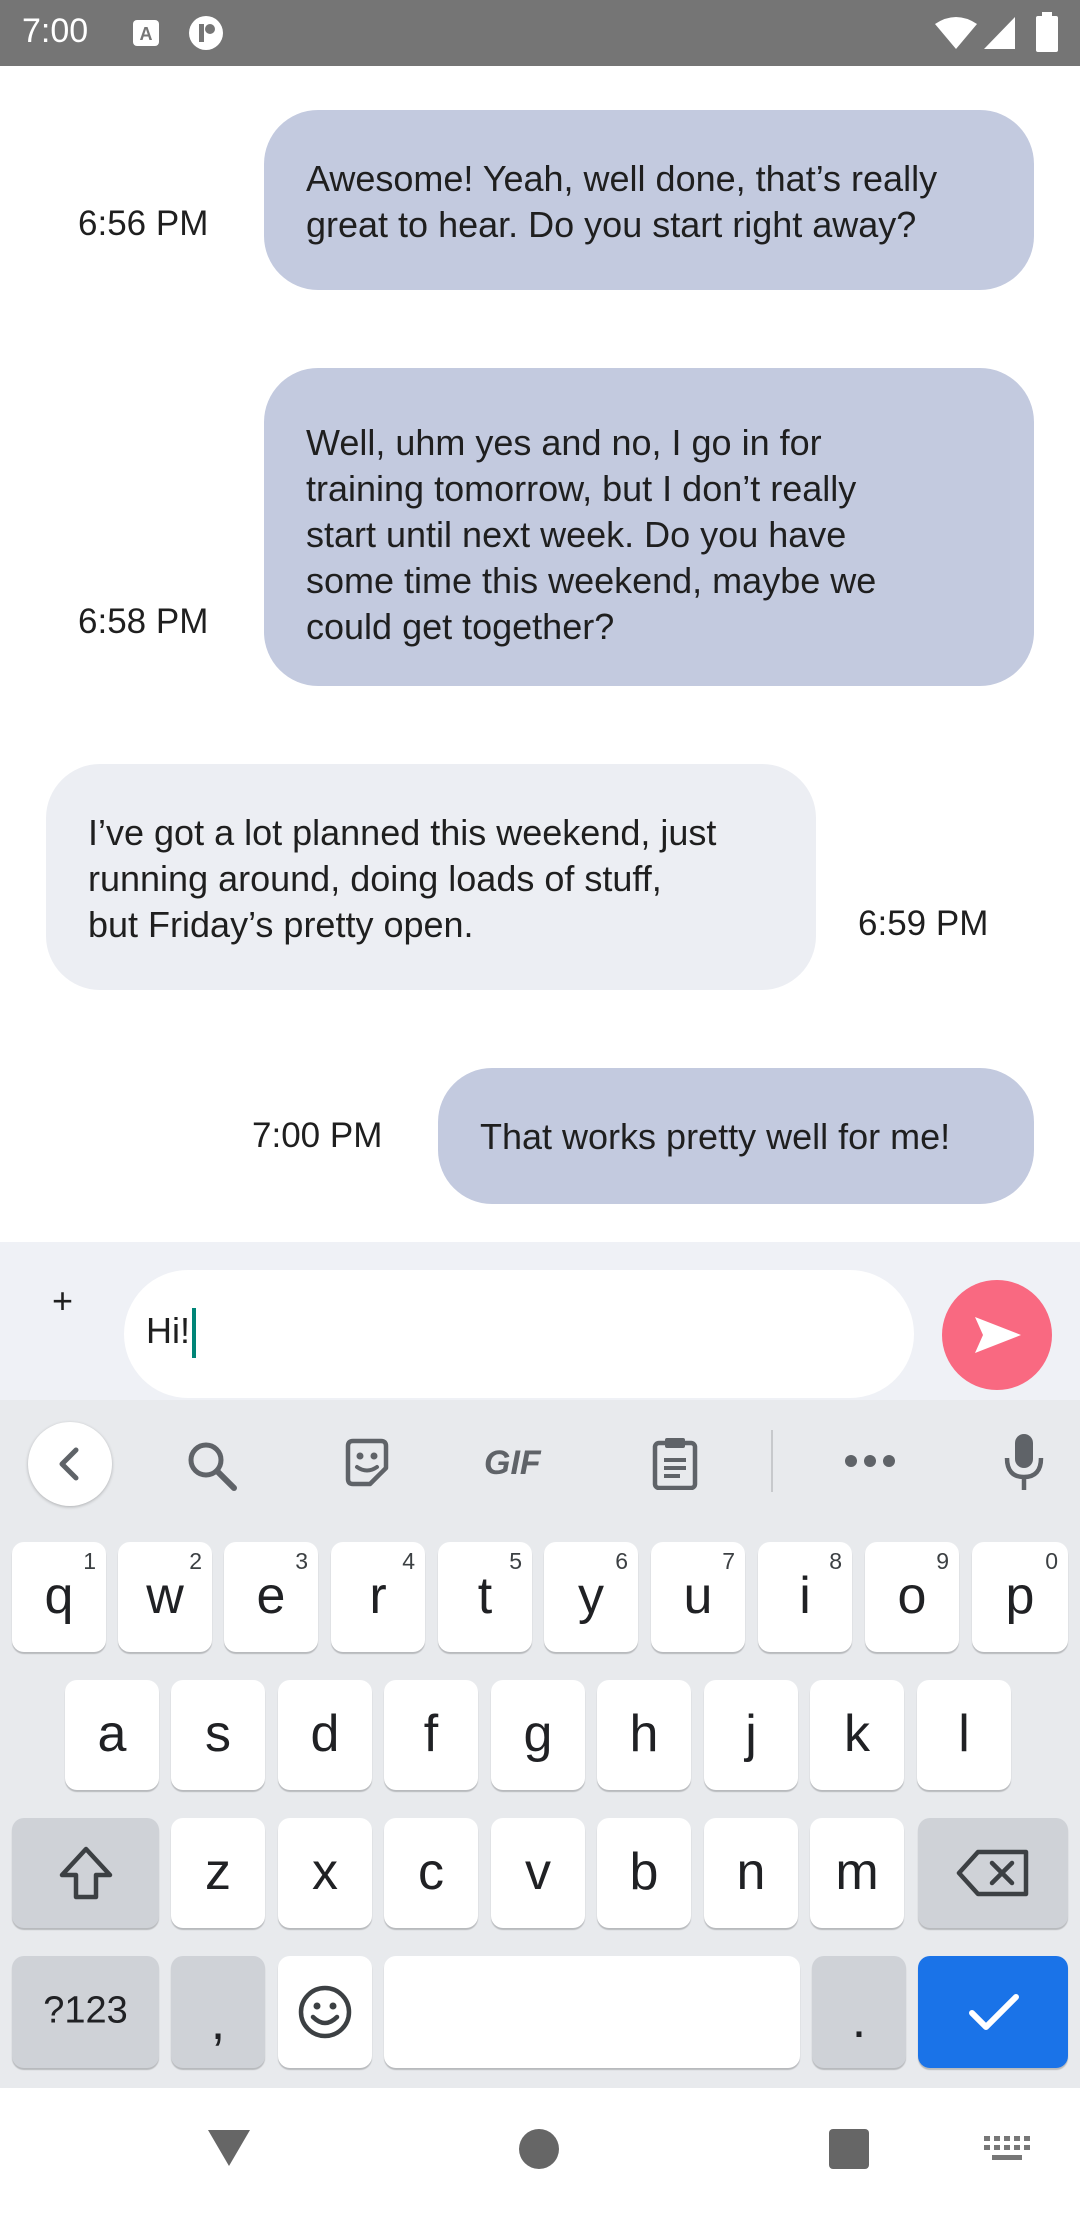 Image resolution: width=1080 pixels, height=2220 pixels. Describe the element at coordinates (857, 1735) in the screenshot. I see `key-k: k` at that location.